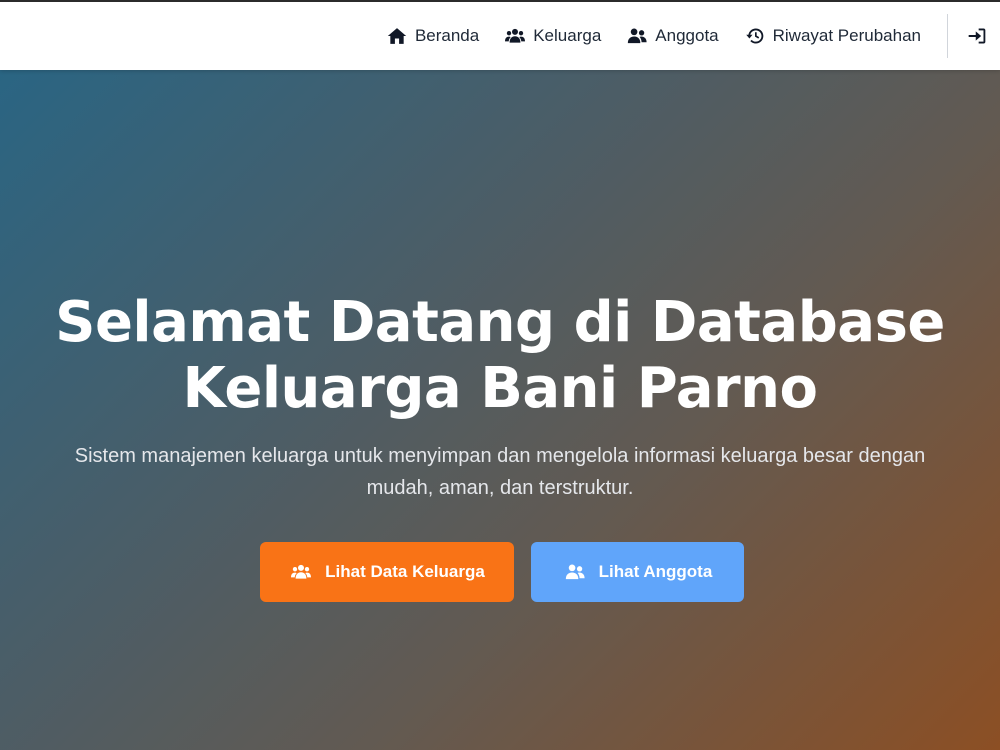  What do you see at coordinates (500, 322) in the screenshot?
I see `hero-title-line-1: Selamat Datang di Database` at bounding box center [500, 322].